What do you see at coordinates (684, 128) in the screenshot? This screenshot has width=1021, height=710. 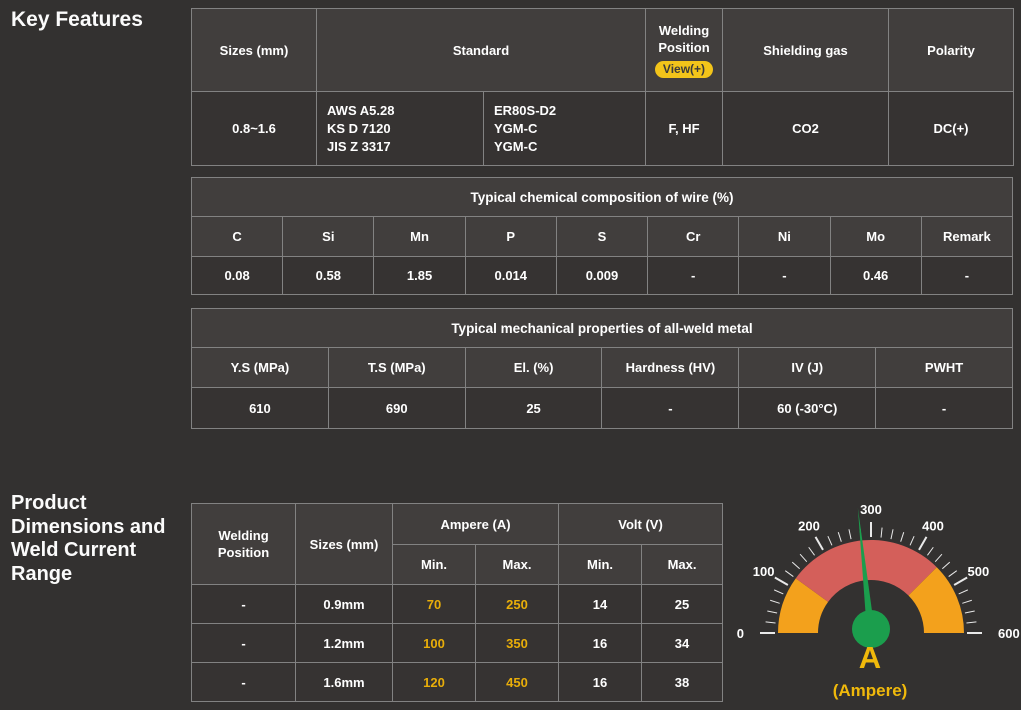 I see `spec-welding-position-value: F, HF` at bounding box center [684, 128].